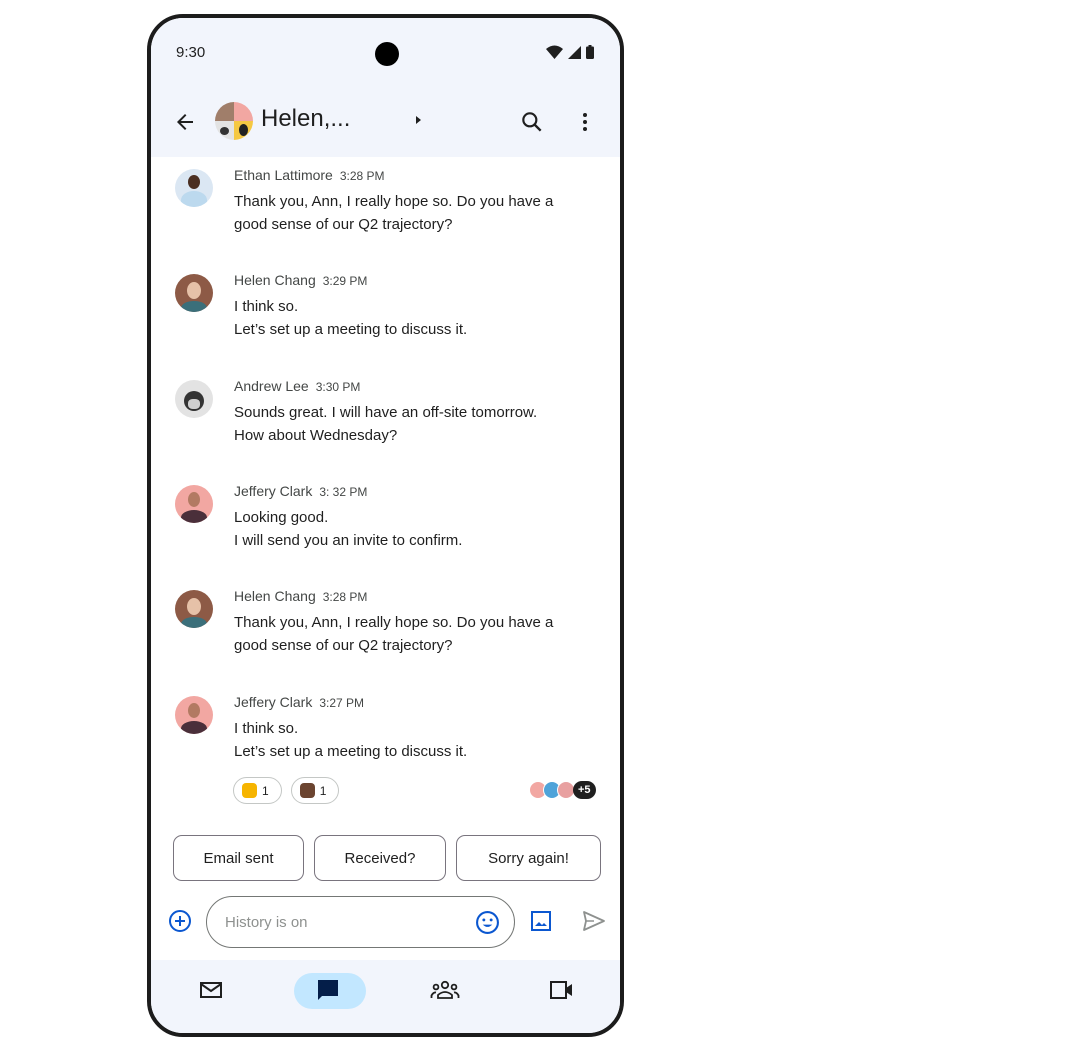 This screenshot has height=1050, width=1074. What do you see at coordinates (532, 122) in the screenshot?
I see `search-icon` at bounding box center [532, 122].